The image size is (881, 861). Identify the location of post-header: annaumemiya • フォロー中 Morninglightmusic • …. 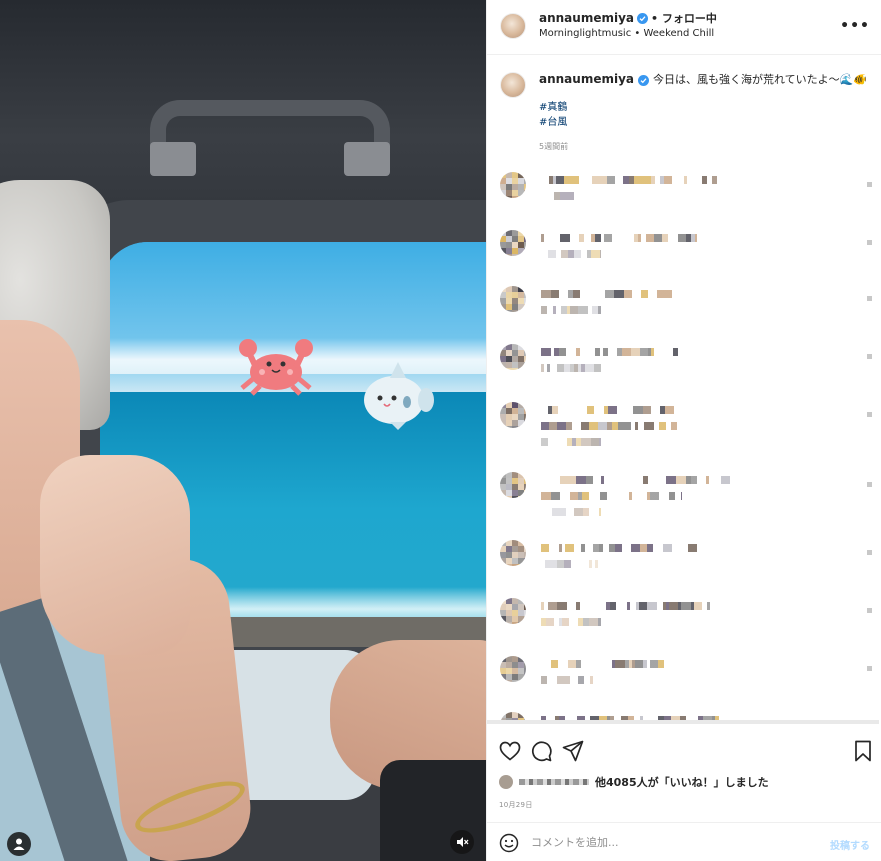
(684, 27).